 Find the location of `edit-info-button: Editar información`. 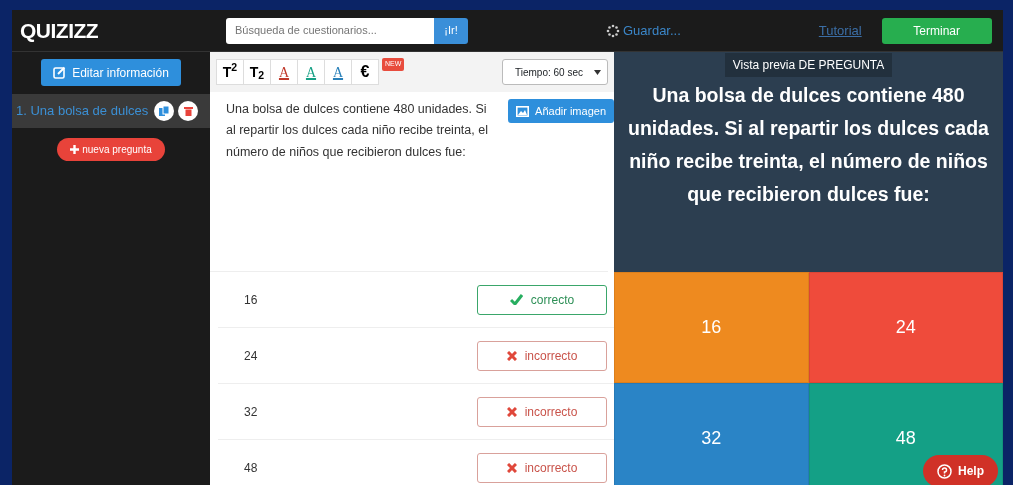

edit-info-button: Editar información is located at coordinates (111, 72).